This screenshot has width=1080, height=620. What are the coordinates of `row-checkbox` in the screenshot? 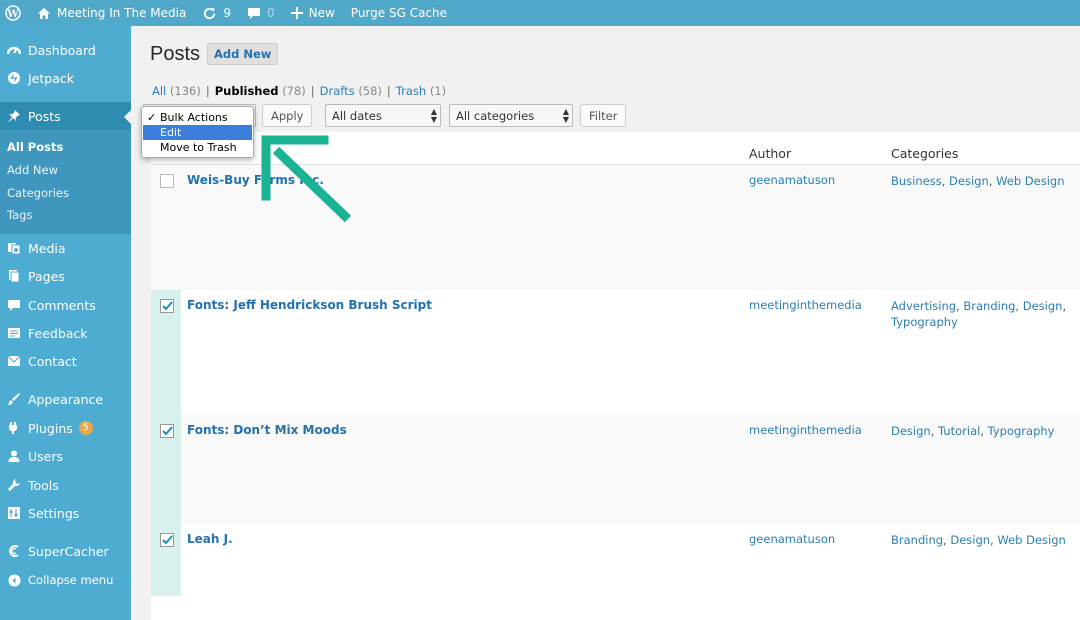 It's located at (167, 181).